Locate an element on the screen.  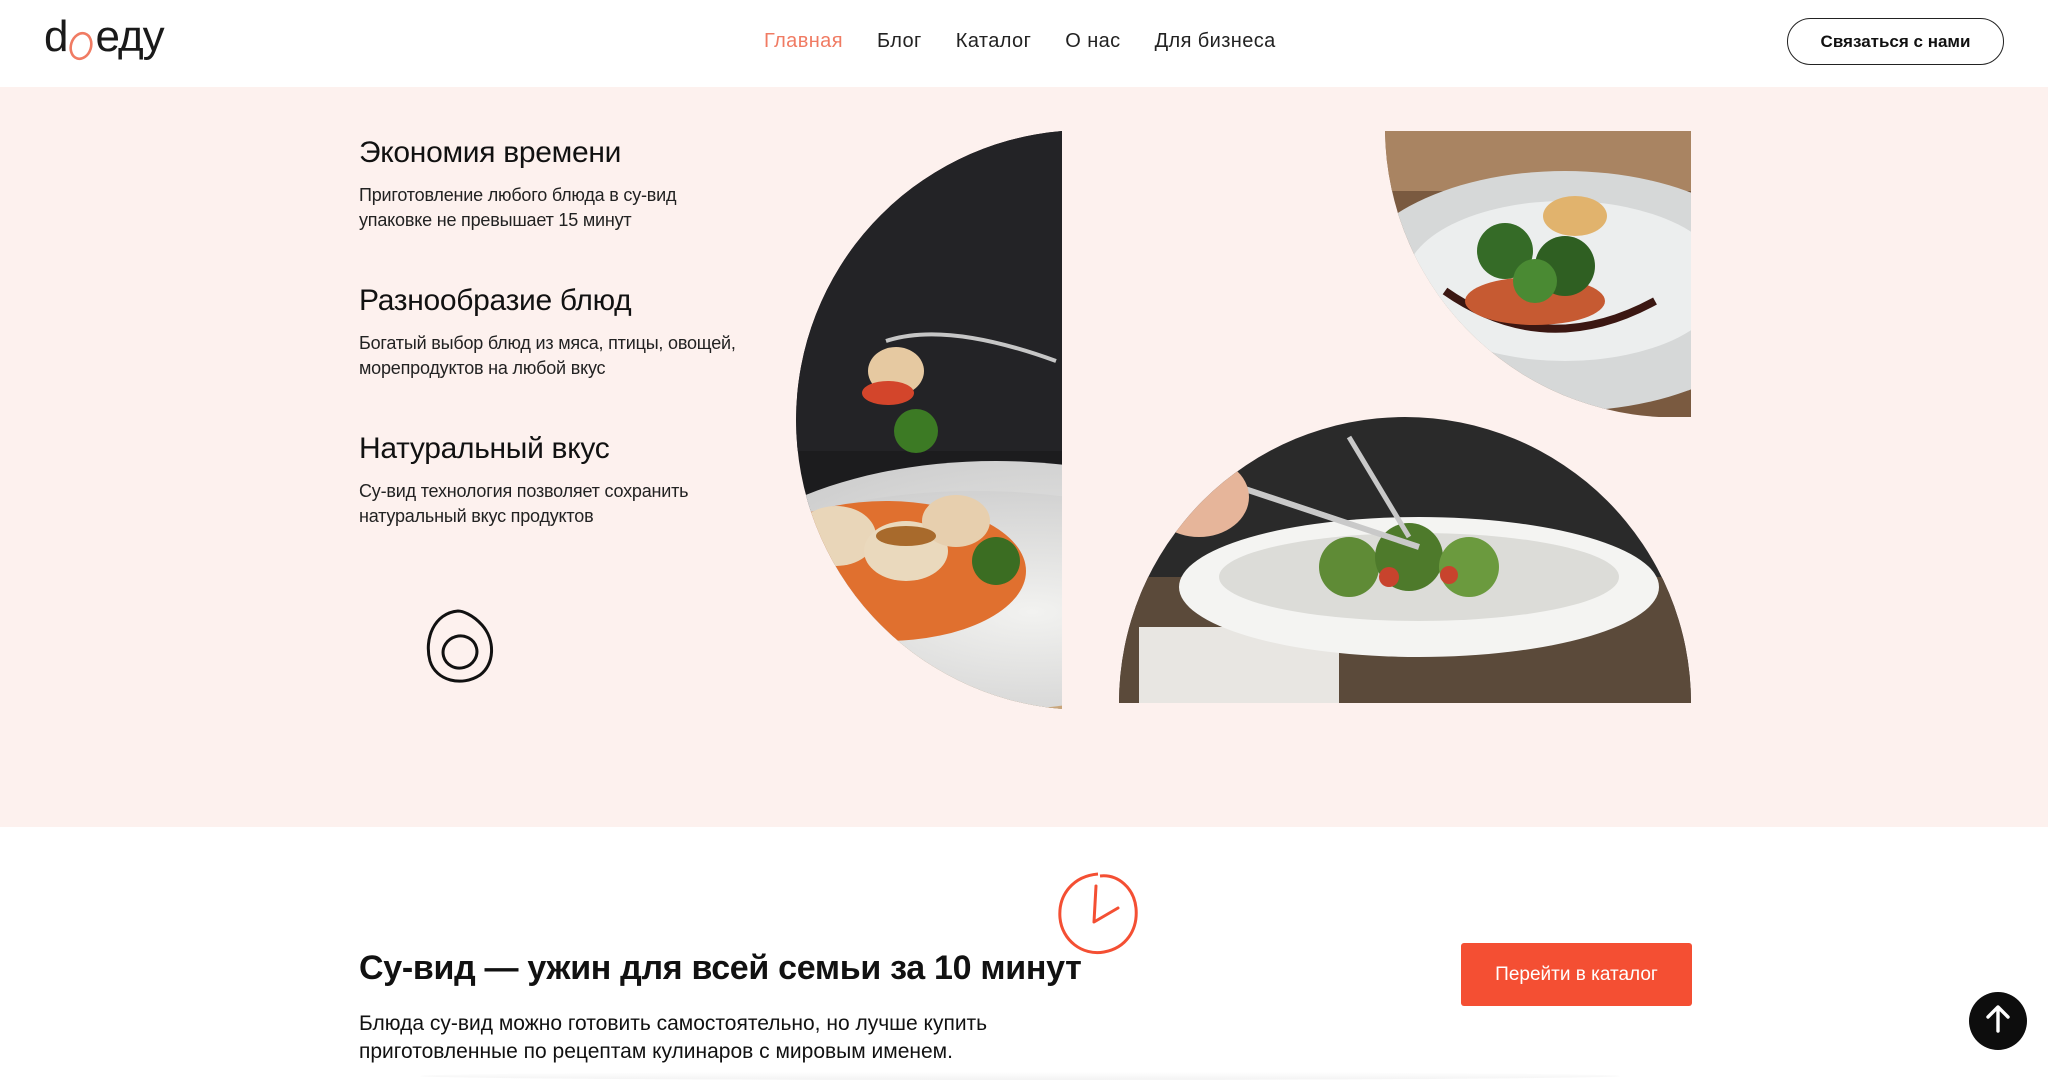
nav-blog: Блог is located at coordinates (899, 41).